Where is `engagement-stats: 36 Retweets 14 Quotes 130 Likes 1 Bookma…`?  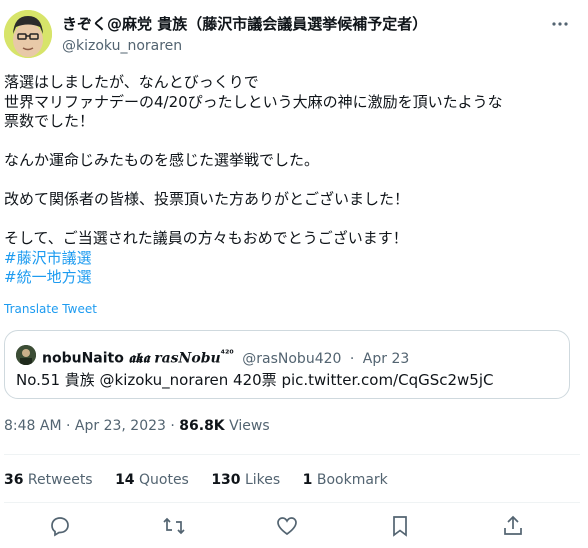
engagement-stats: 36 Retweets 14 Quotes 130 Likes 1 Bookma… is located at coordinates (205, 480).